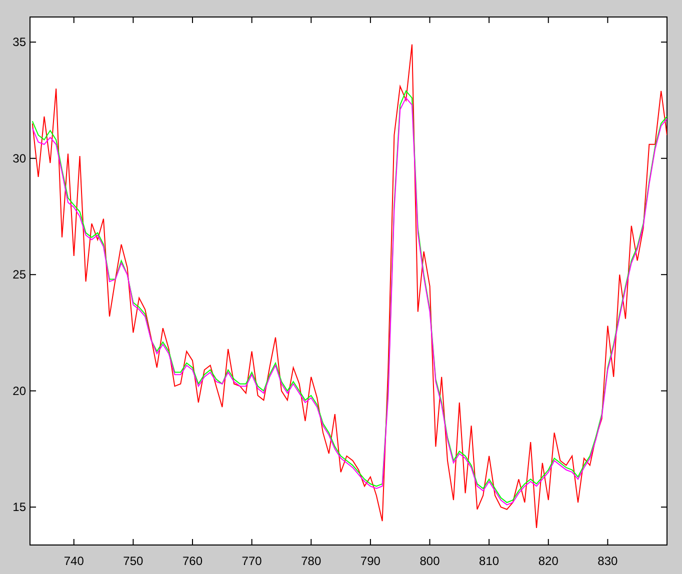  What do you see at coordinates (252, 561) in the screenshot?
I see `tick-label: 770` at bounding box center [252, 561].